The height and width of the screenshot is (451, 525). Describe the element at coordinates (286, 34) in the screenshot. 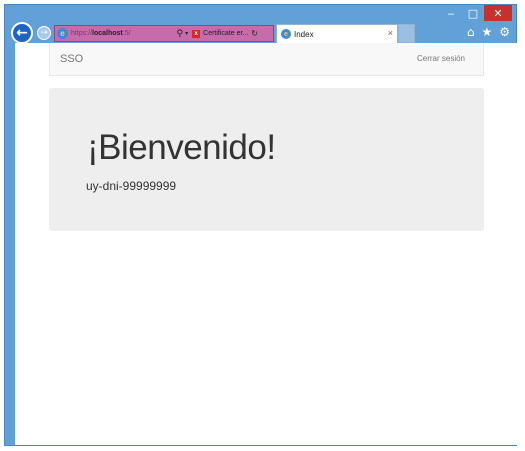

I see `ie-tab-icon: e` at that location.